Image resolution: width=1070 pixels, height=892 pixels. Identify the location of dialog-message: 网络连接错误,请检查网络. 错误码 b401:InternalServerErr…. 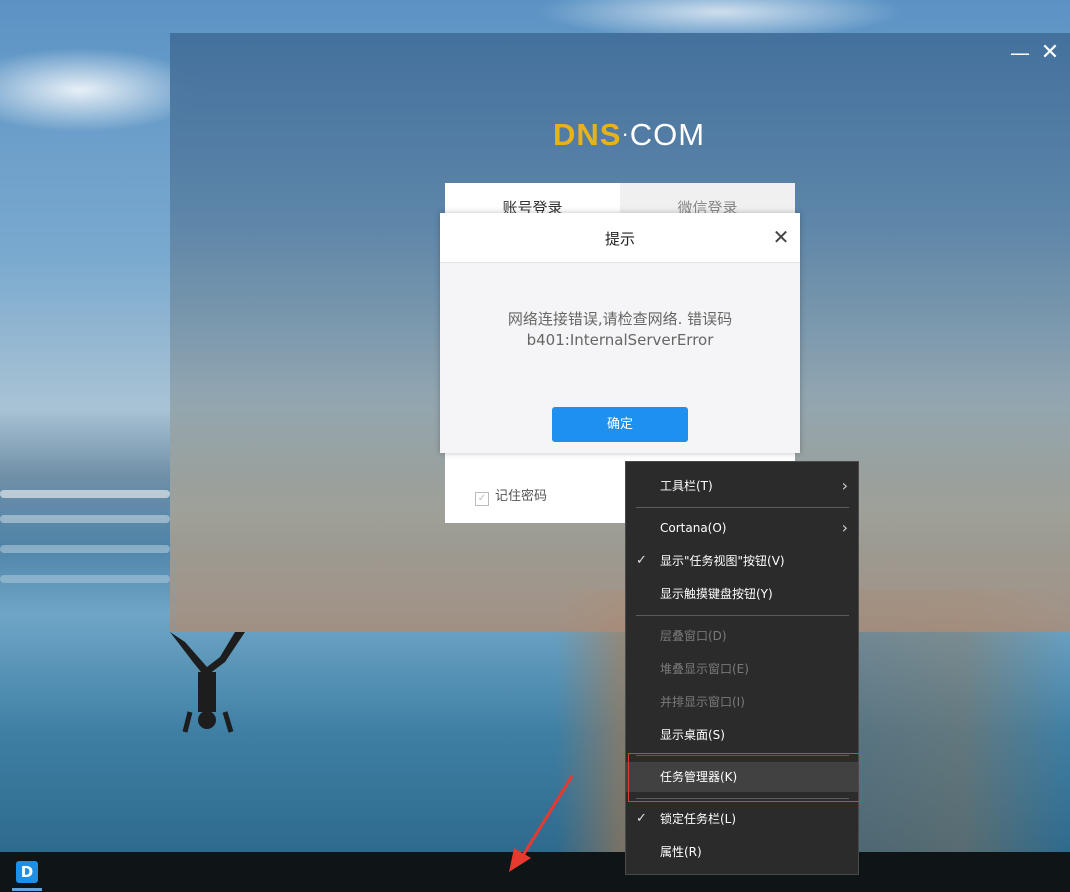
(620, 330).